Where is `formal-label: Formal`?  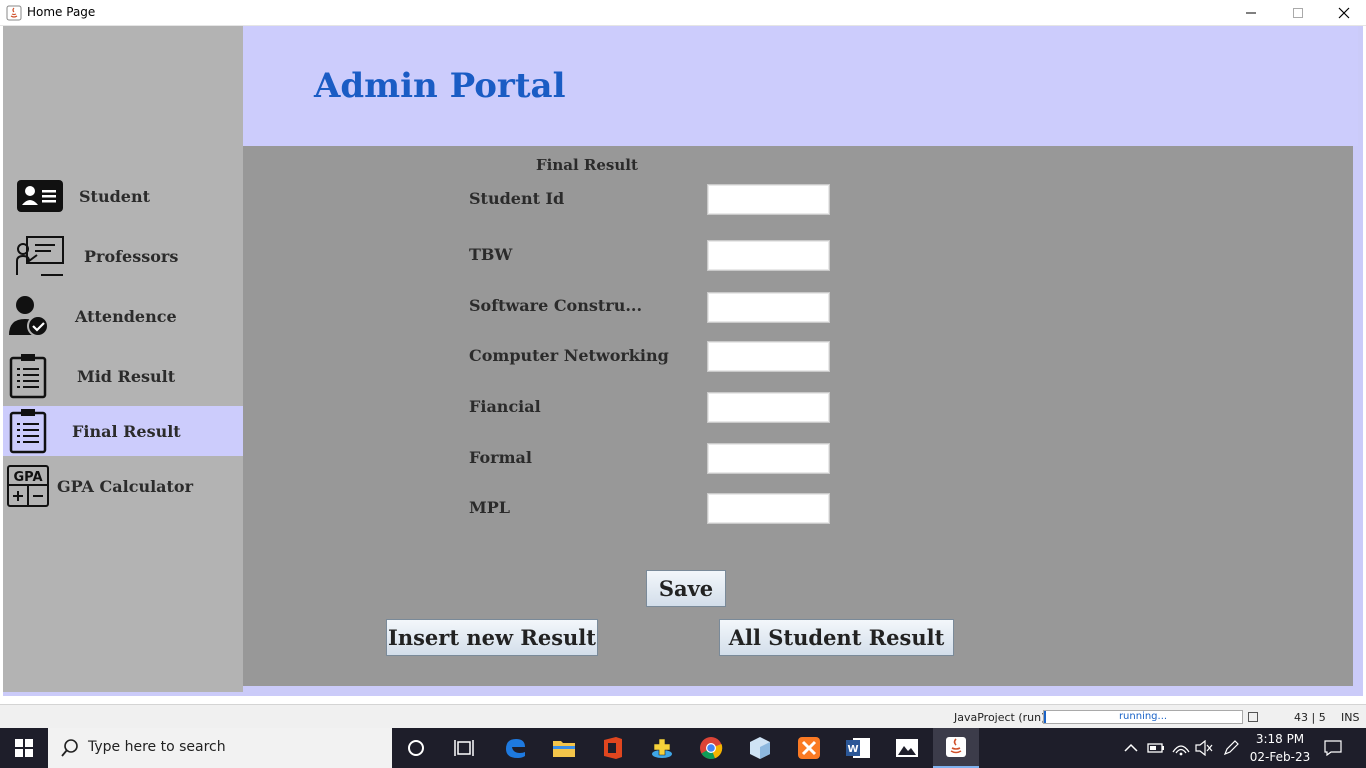
formal-label: Formal is located at coordinates (500, 457).